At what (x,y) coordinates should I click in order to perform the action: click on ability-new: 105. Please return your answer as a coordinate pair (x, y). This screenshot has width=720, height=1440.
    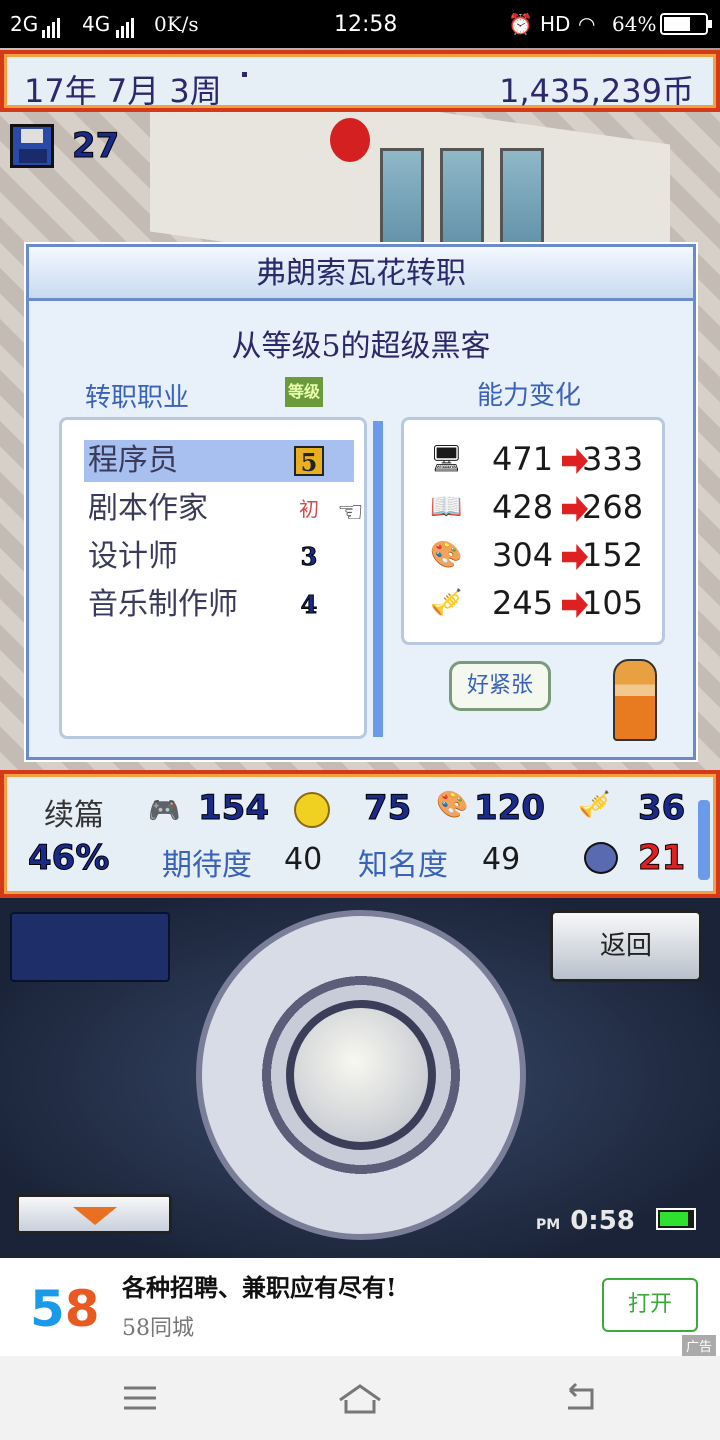
    Looking at the image, I should click on (613, 603).